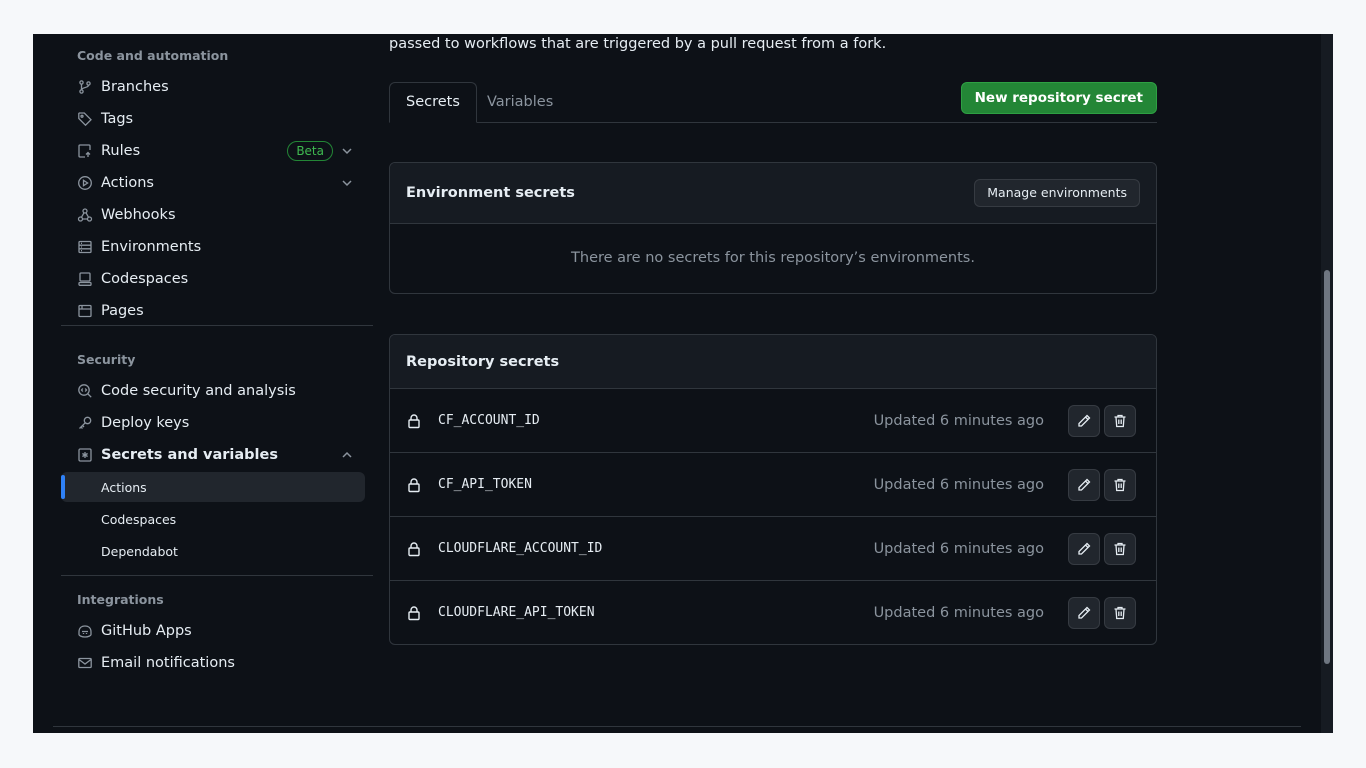 The image size is (1366, 768). What do you see at coordinates (213, 119) in the screenshot?
I see `sidebar-item-tags: Tags` at bounding box center [213, 119].